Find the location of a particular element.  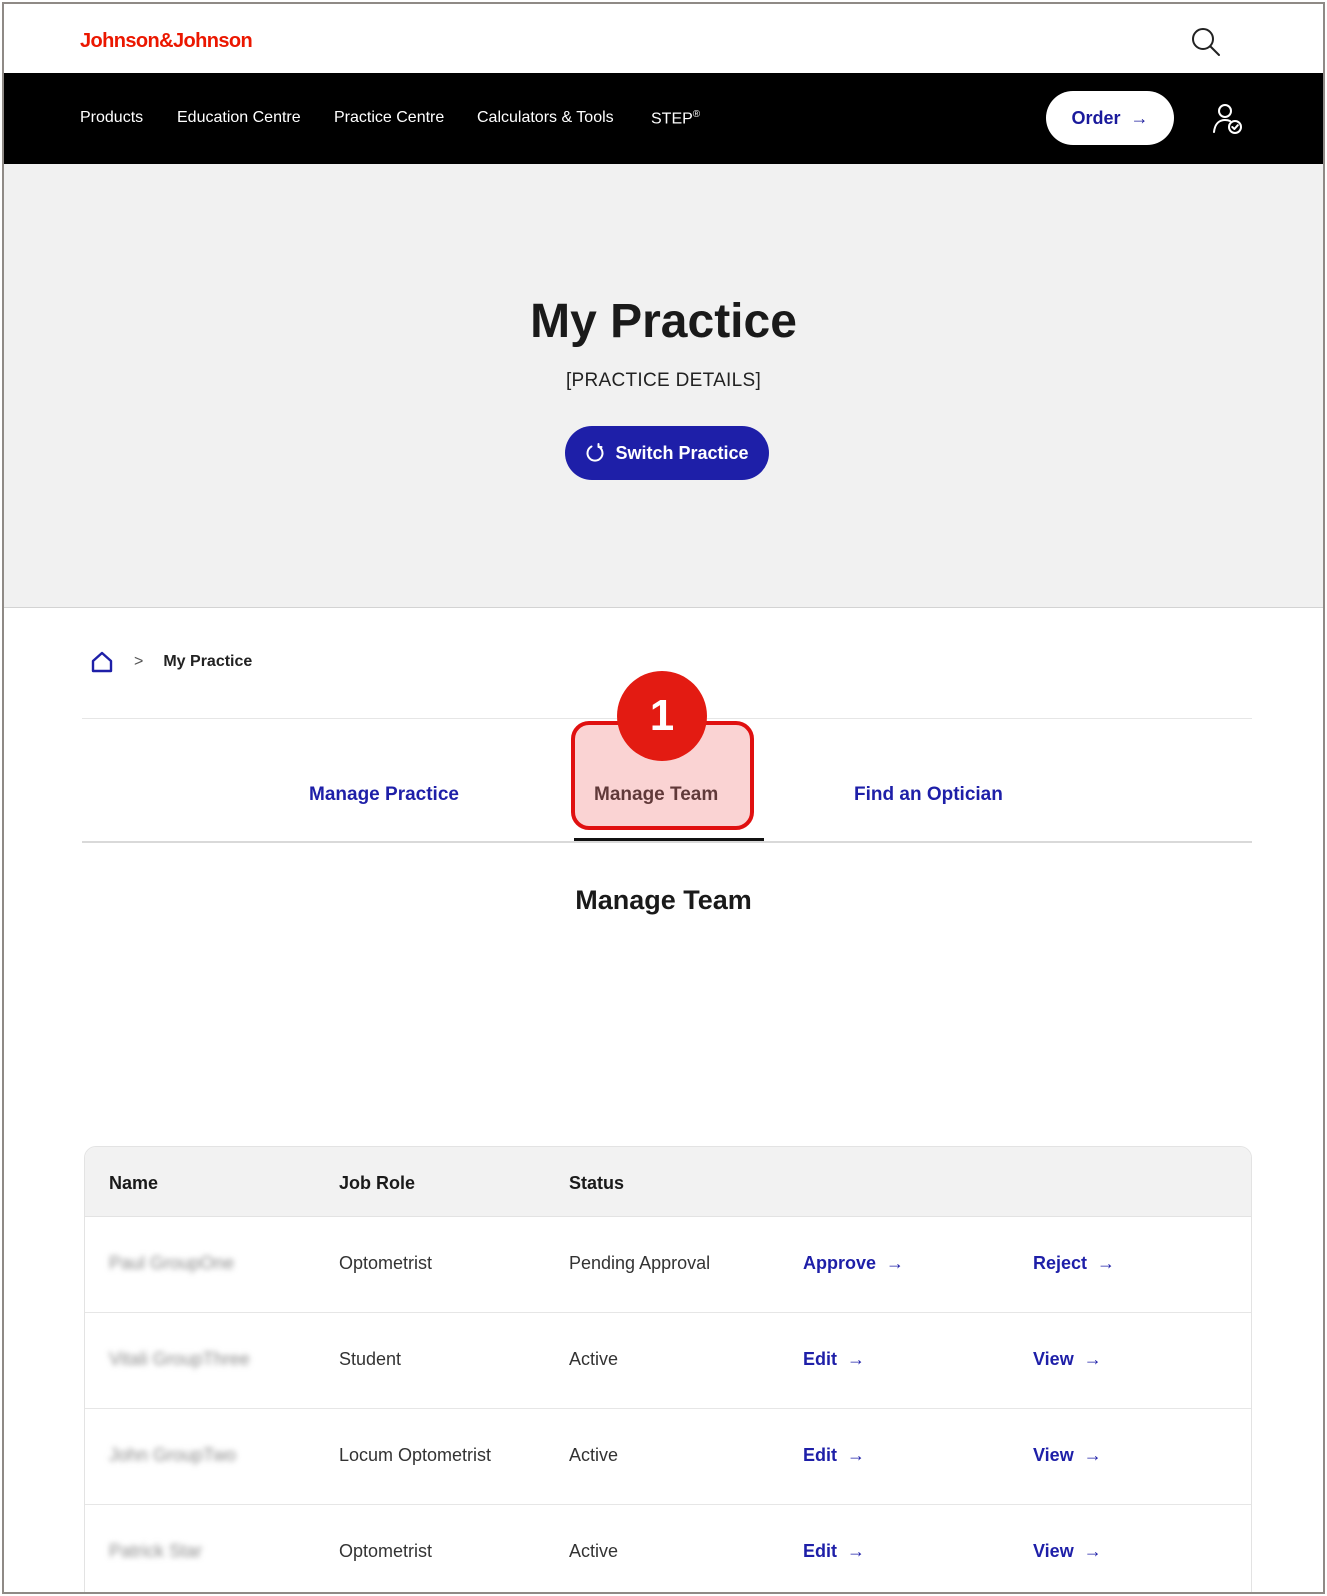

order-button-label: Order is located at coordinates (1096, 117).